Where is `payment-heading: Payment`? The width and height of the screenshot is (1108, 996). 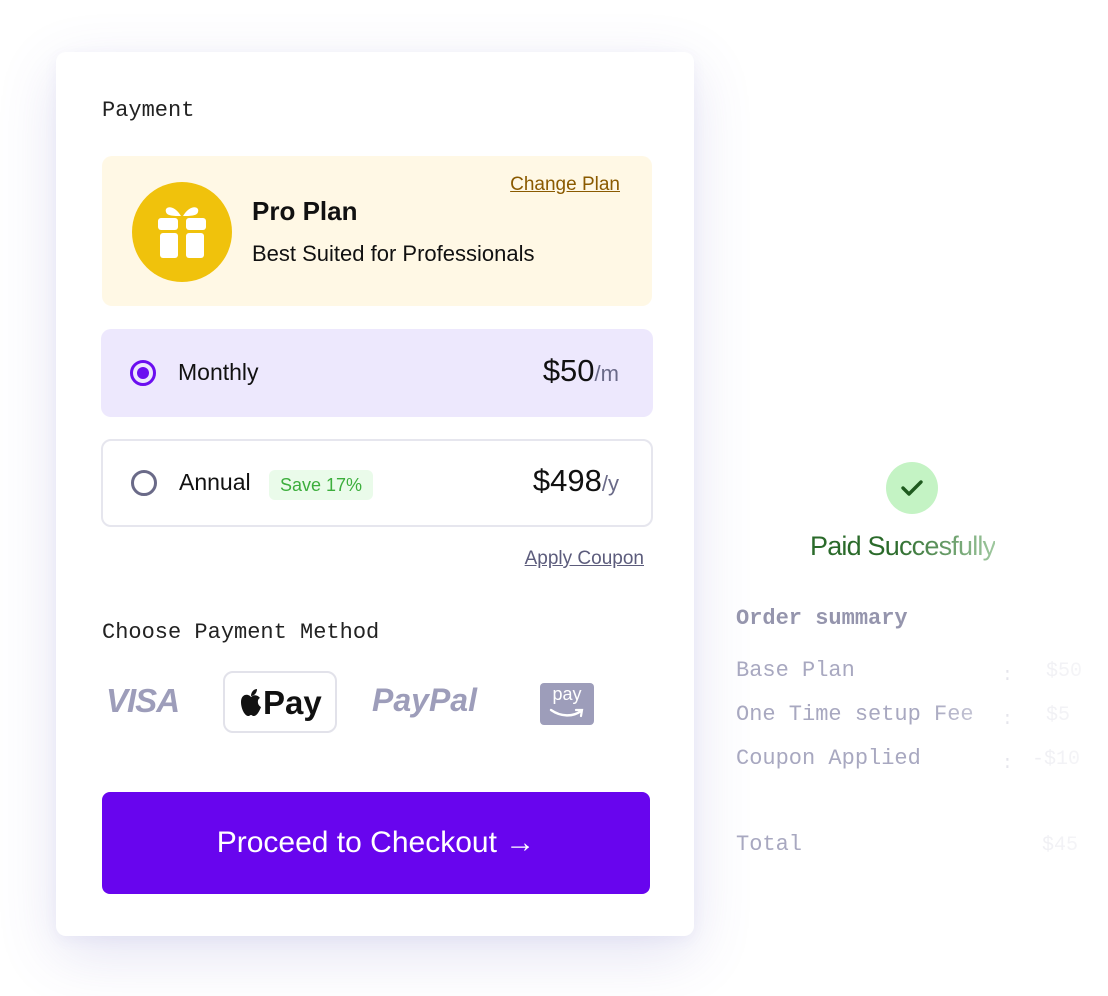 payment-heading: Payment is located at coordinates (148, 110).